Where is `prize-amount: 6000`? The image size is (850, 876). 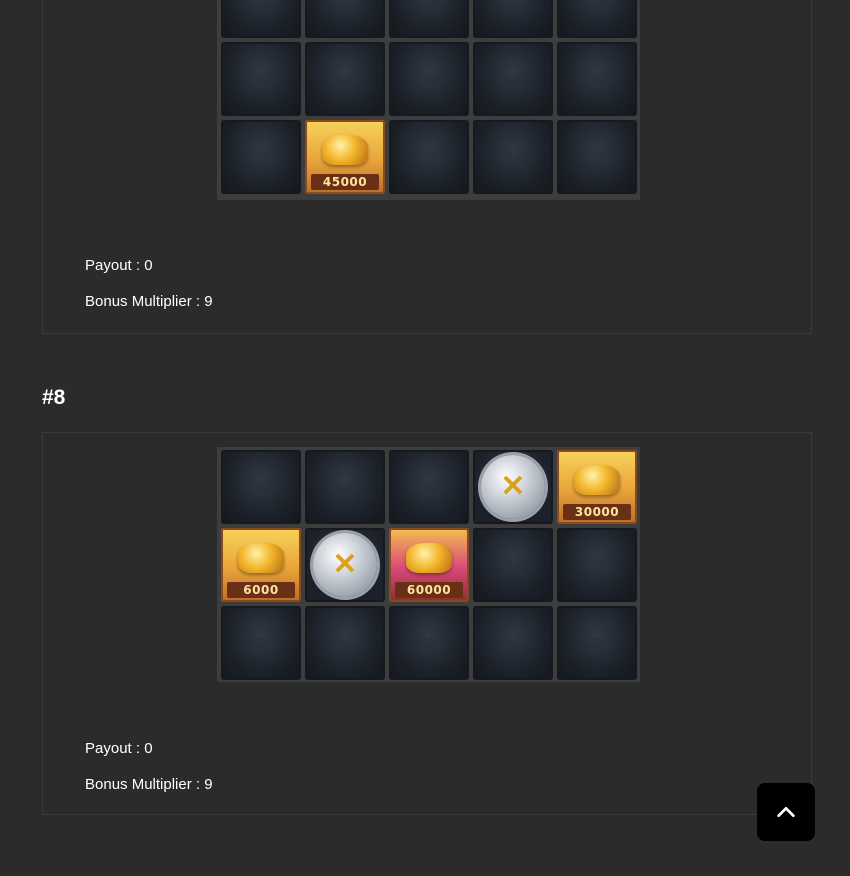
prize-amount: 6000 is located at coordinates (261, 590).